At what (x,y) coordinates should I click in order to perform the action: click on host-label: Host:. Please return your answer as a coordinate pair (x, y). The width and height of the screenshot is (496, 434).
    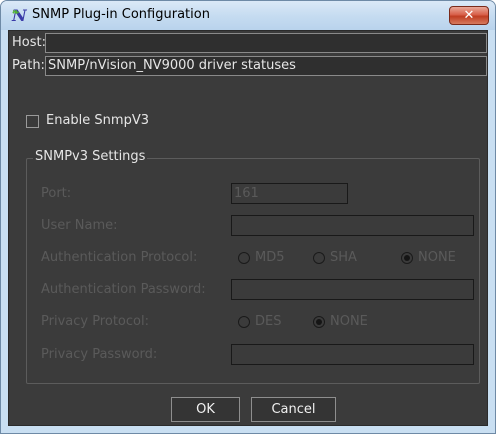
    Looking at the image, I should click on (29, 42).